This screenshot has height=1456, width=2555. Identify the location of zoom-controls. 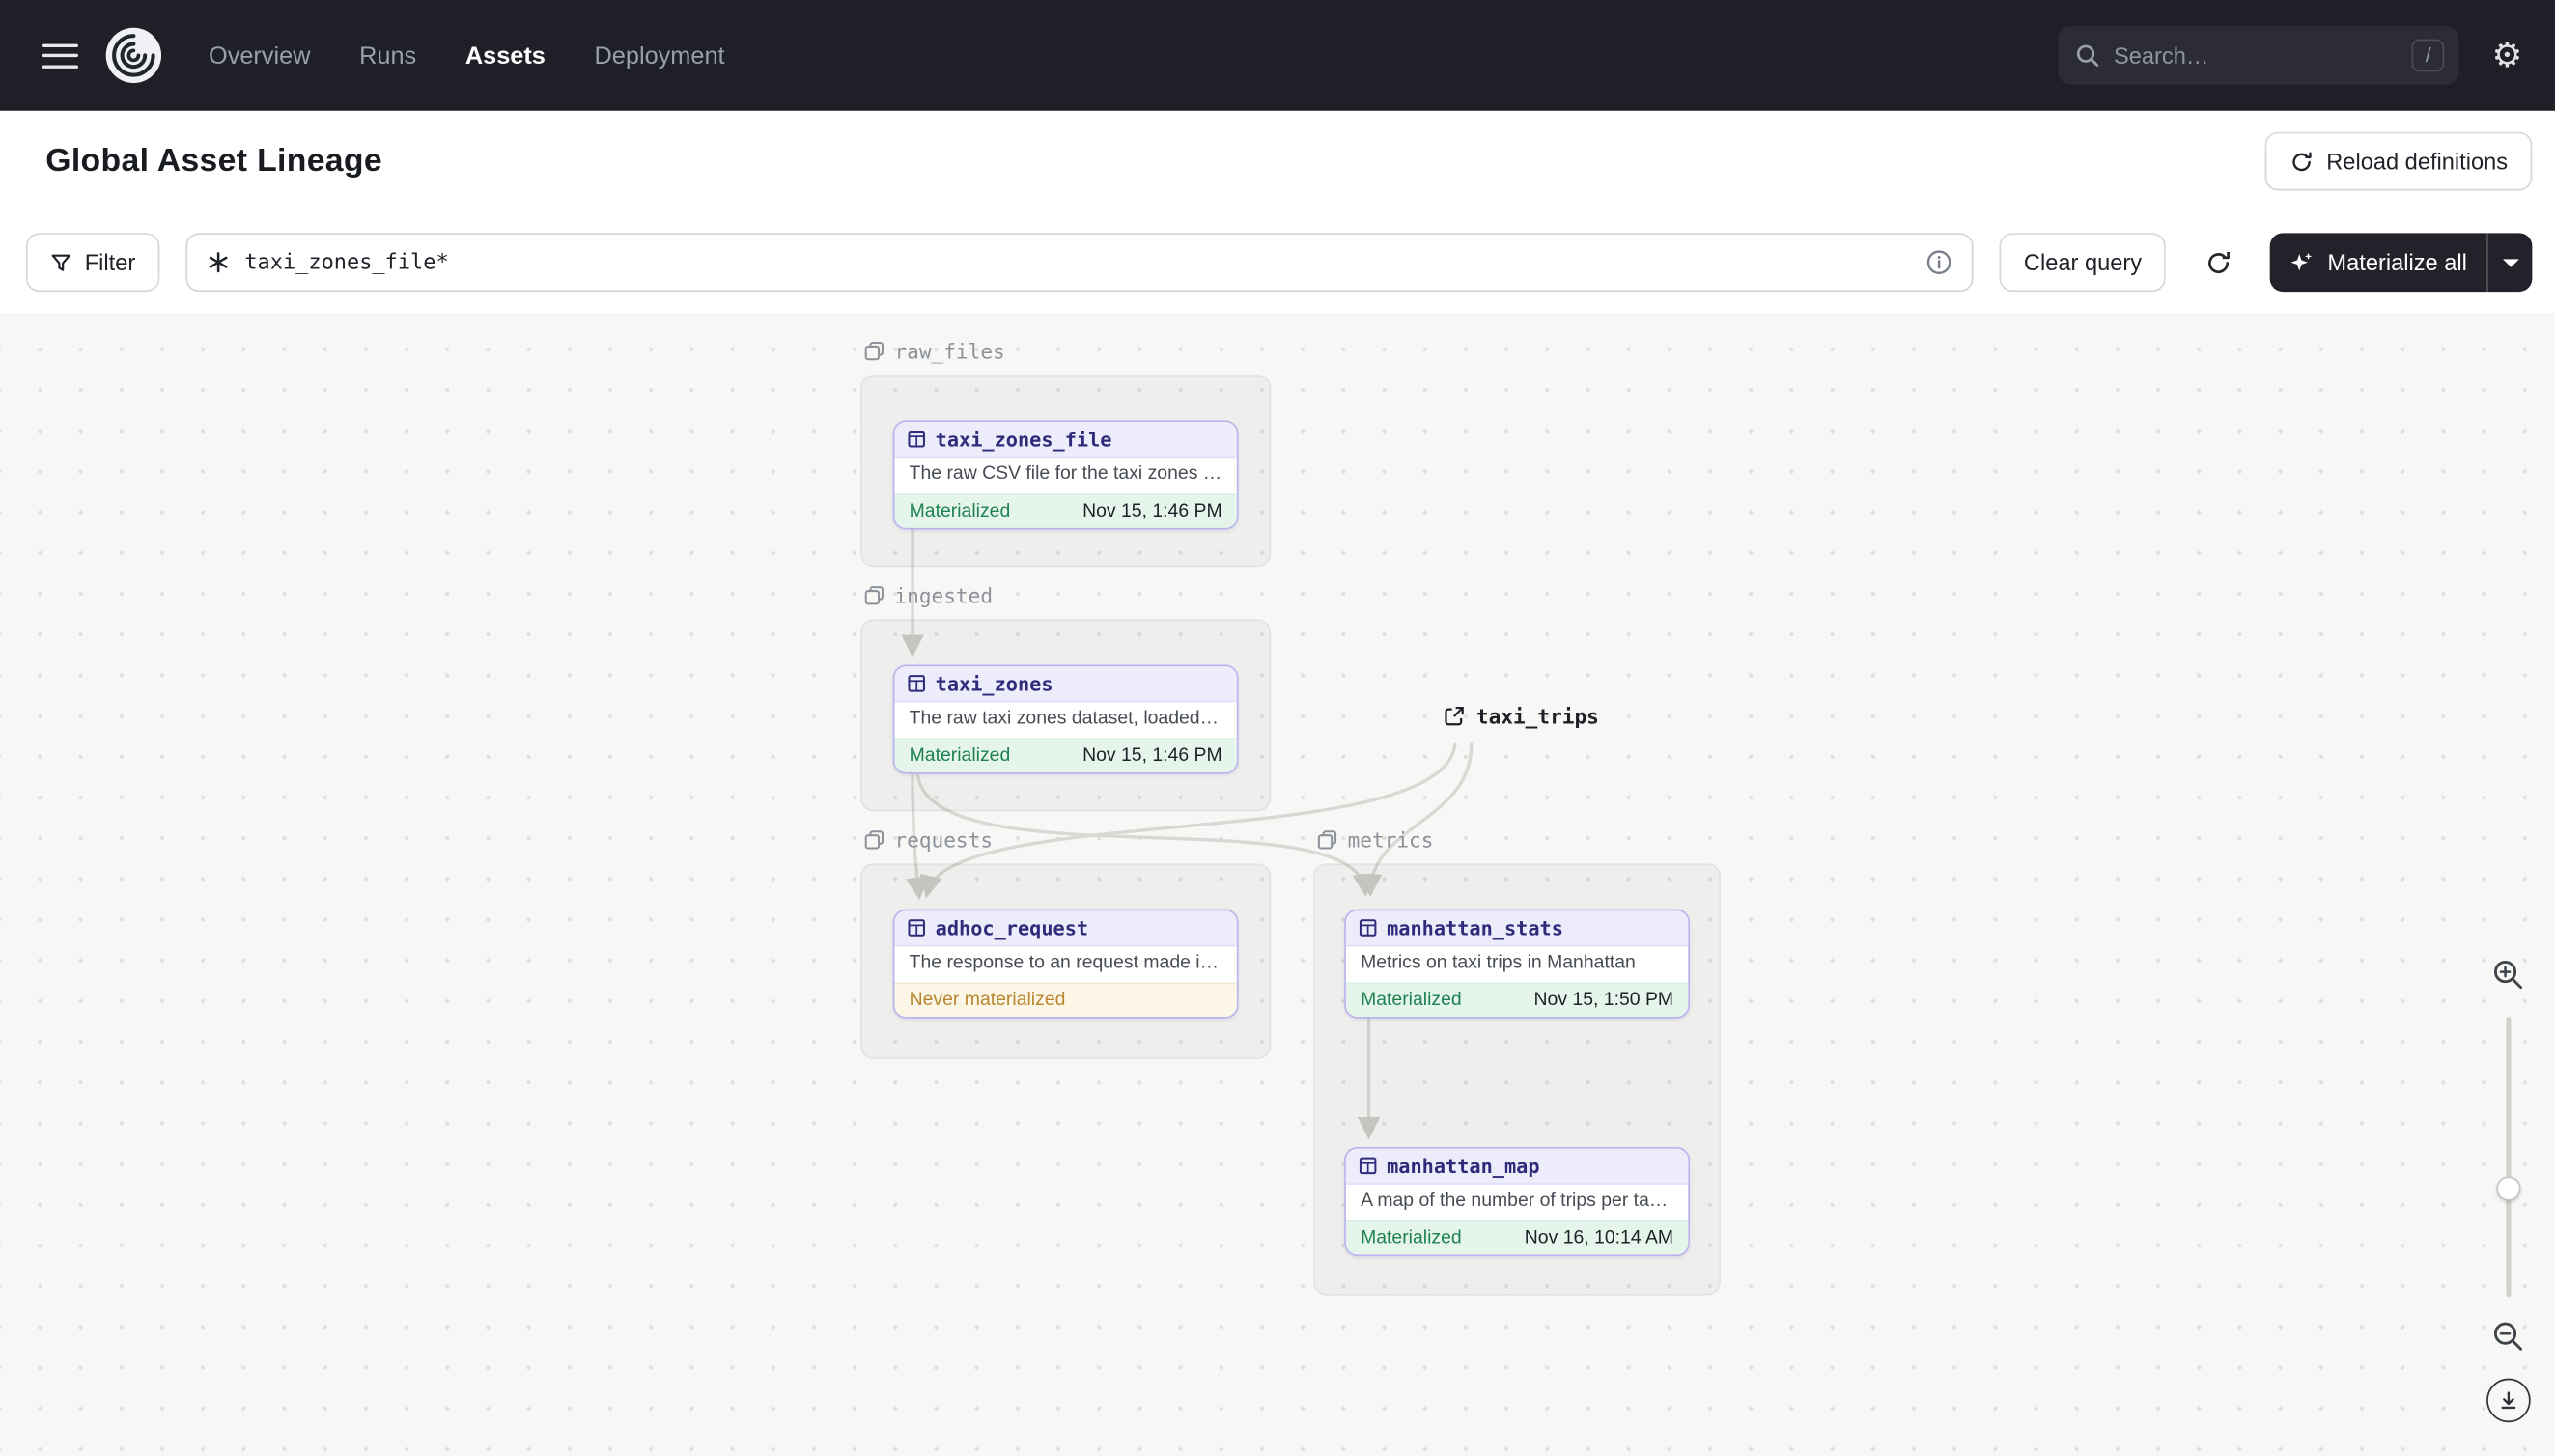
(2508, 1193).